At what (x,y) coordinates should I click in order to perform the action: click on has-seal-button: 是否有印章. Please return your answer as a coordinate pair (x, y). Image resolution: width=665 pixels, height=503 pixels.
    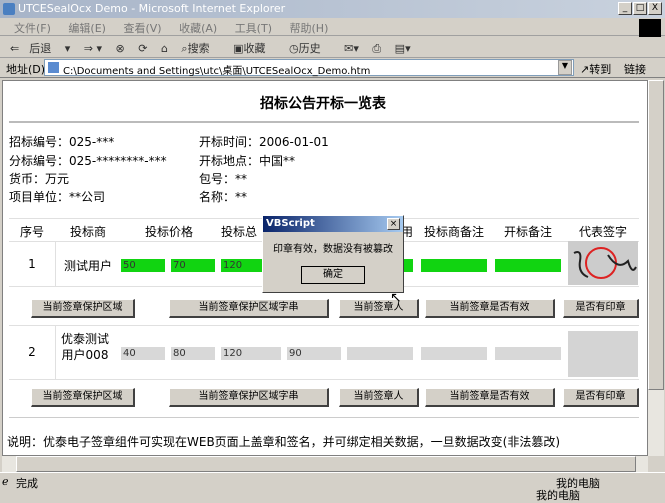
    Looking at the image, I should click on (601, 308).